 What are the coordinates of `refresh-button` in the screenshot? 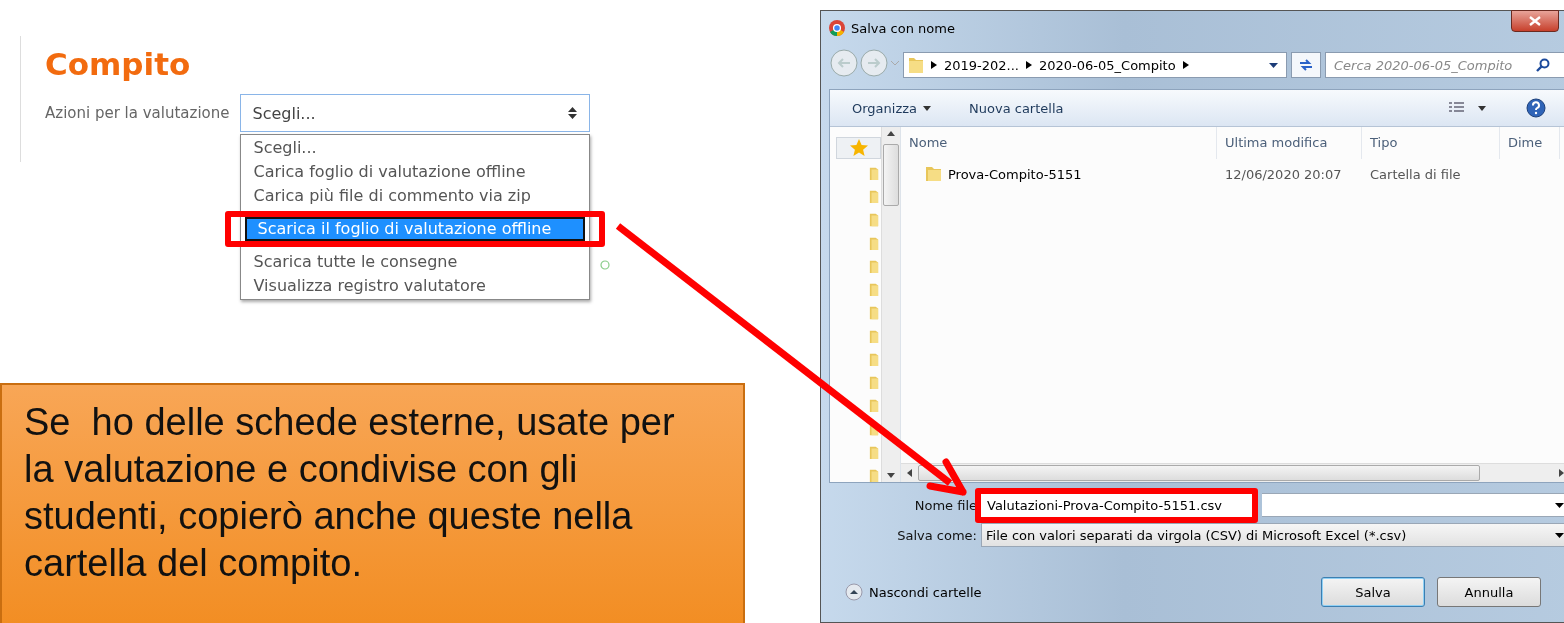 It's located at (1306, 65).